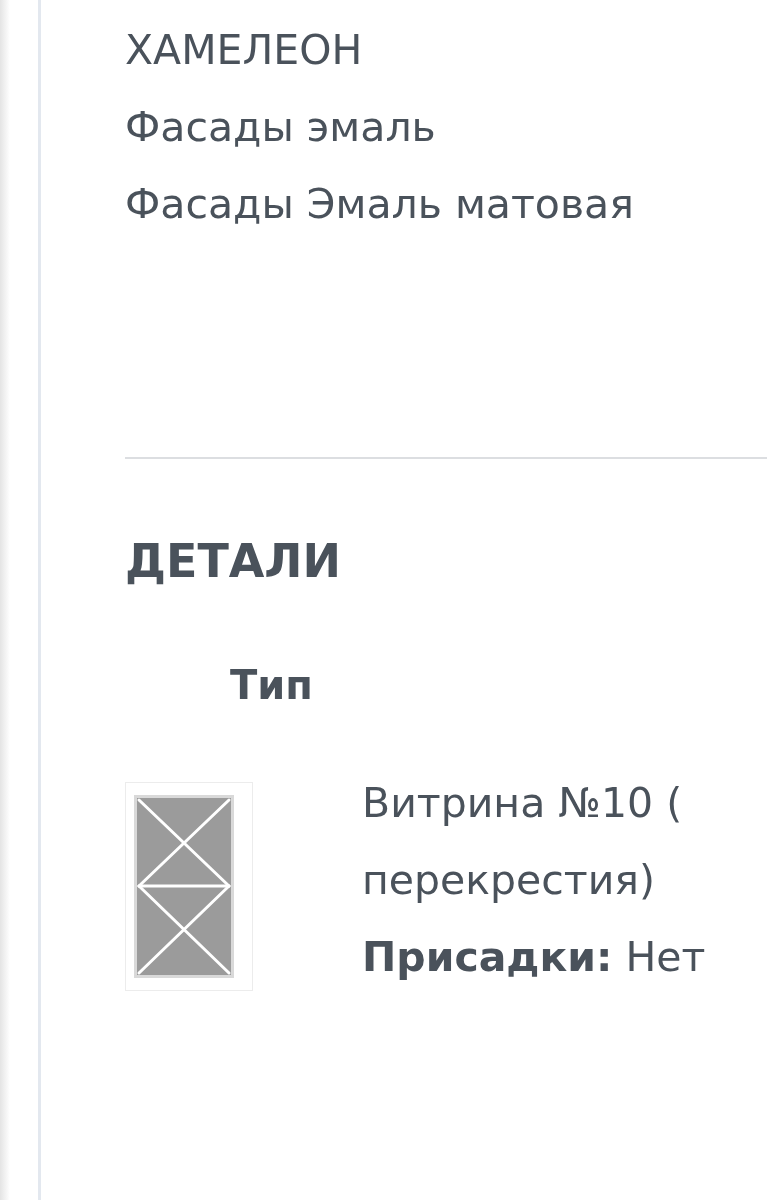  Describe the element at coordinates (523, 842) in the screenshot. I see `product-name: Витрина №10 ( перекрестия)` at that location.